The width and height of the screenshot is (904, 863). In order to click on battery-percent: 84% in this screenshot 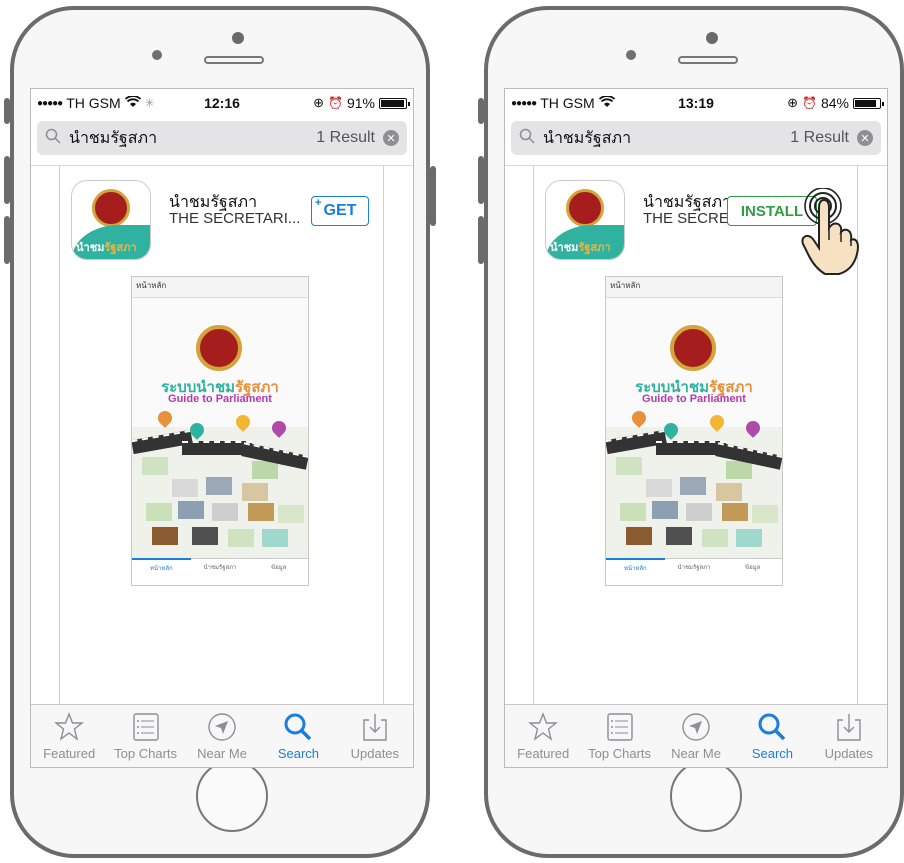, I will do `click(834, 103)`.